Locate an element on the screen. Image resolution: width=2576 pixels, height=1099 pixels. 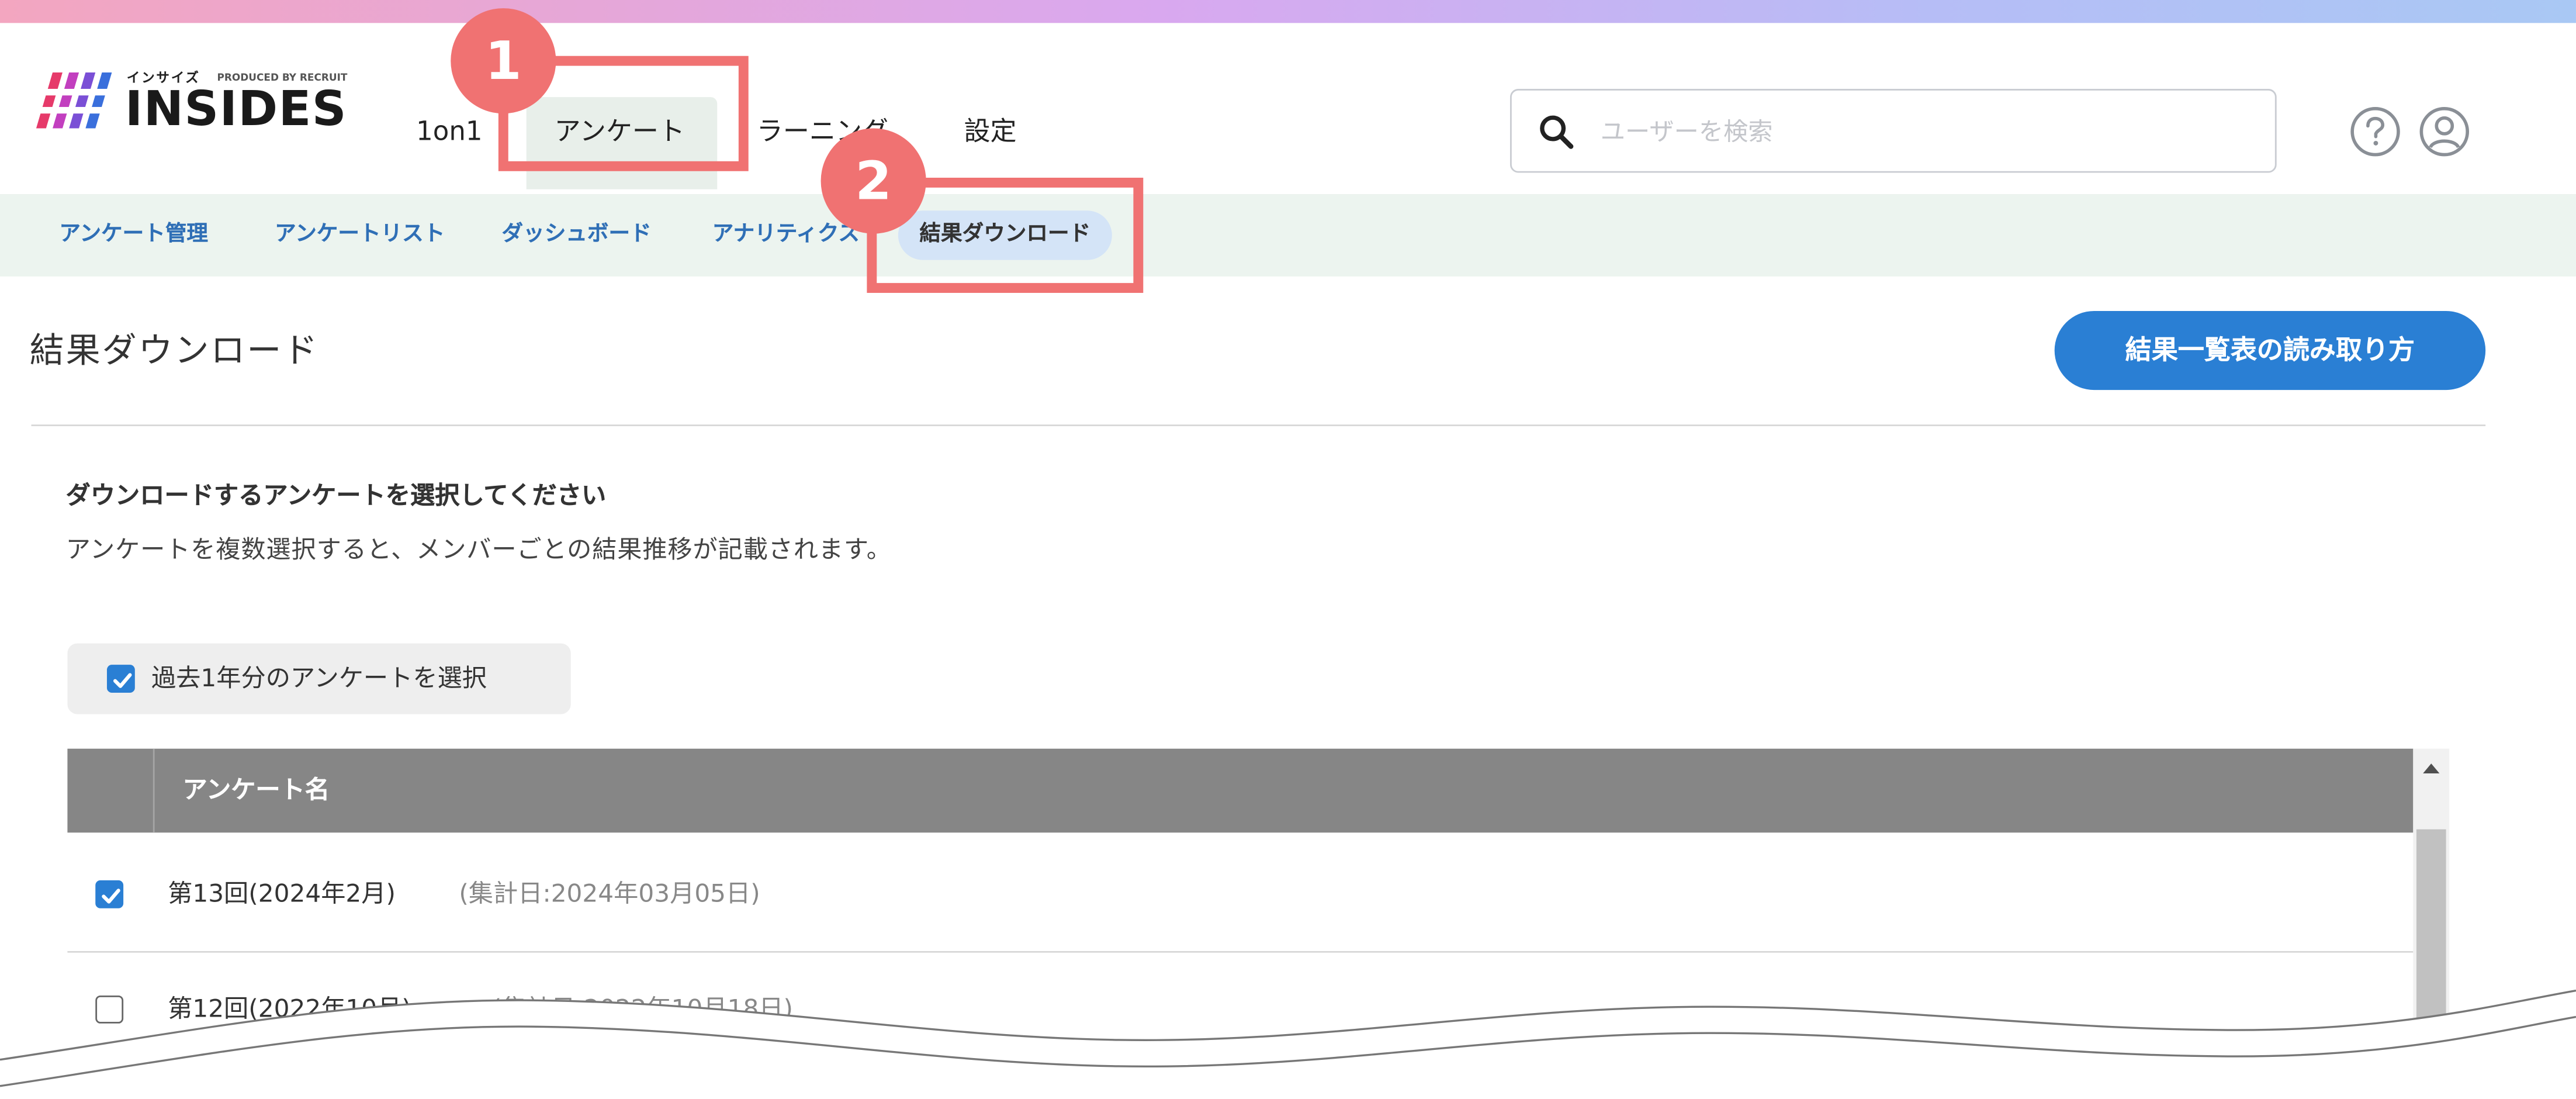
annotation-step-1-badge: 1 is located at coordinates (504, 61).